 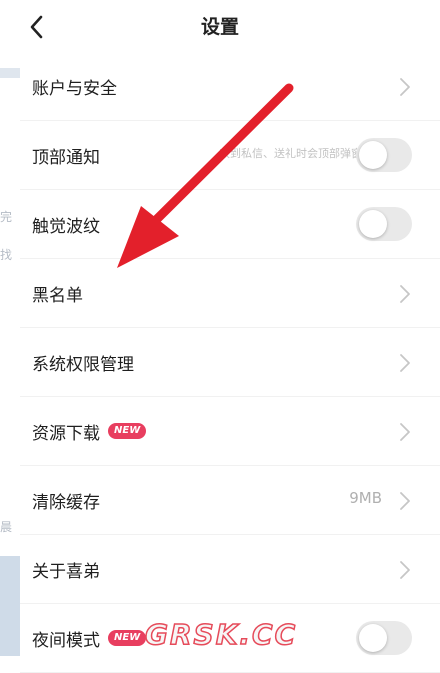 I want to click on top-bar: 设置, so click(x=220, y=26).